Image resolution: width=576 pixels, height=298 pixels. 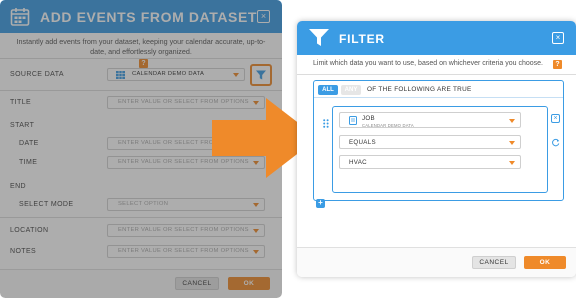 I want to click on filter-button, so click(x=261, y=75).